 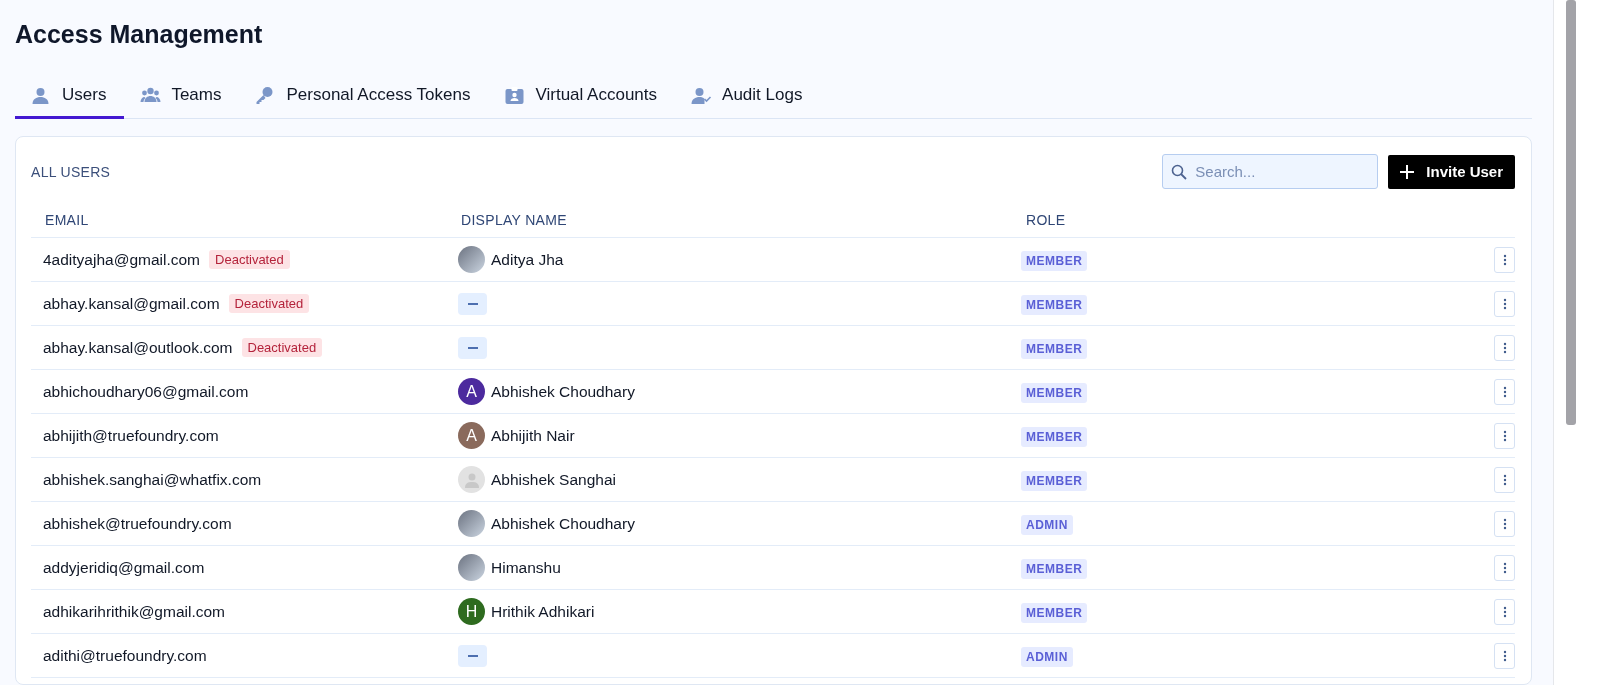 I want to click on tab: Audit Logs, so click(x=748, y=98).